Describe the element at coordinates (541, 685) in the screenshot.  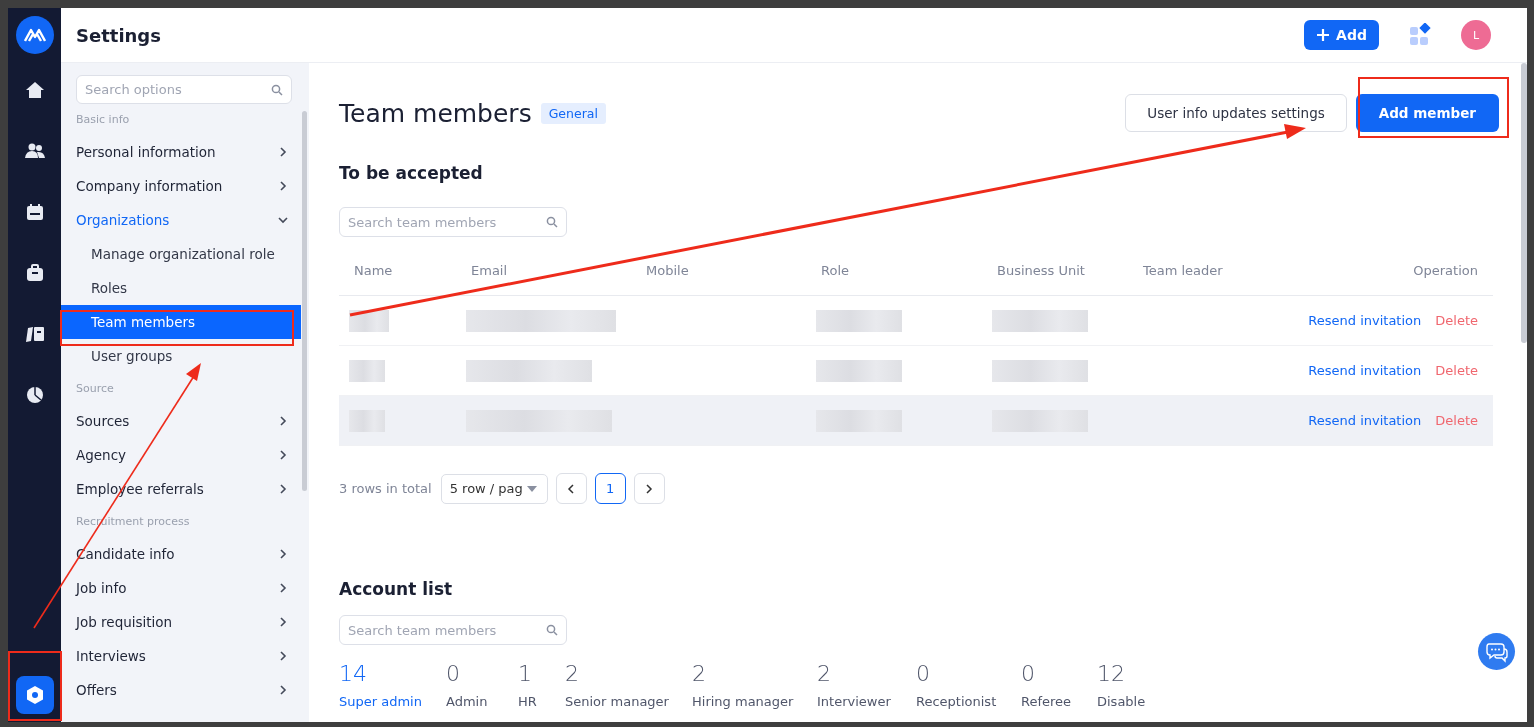
I see `role-filter: 1 HR` at that location.